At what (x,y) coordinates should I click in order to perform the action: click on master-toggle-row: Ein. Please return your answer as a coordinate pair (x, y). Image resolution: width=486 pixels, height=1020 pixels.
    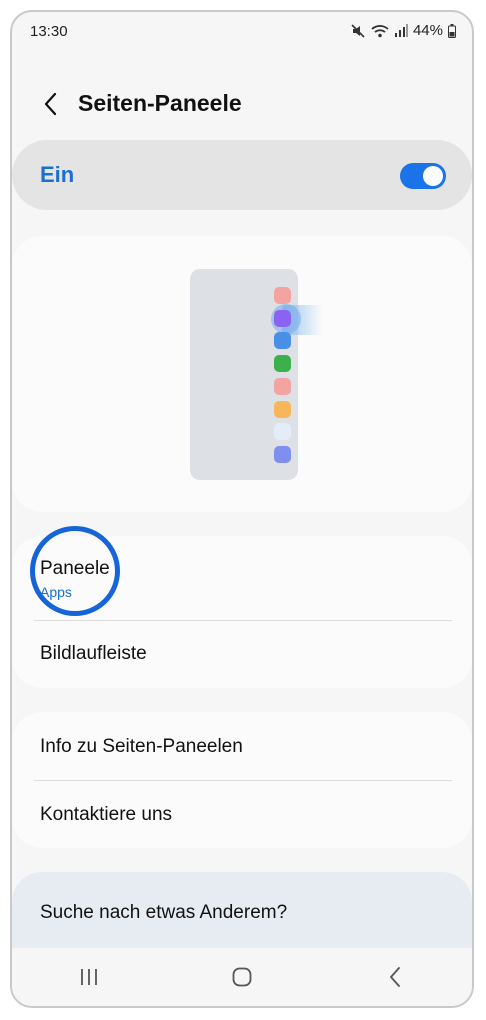
    Looking at the image, I should click on (242, 175).